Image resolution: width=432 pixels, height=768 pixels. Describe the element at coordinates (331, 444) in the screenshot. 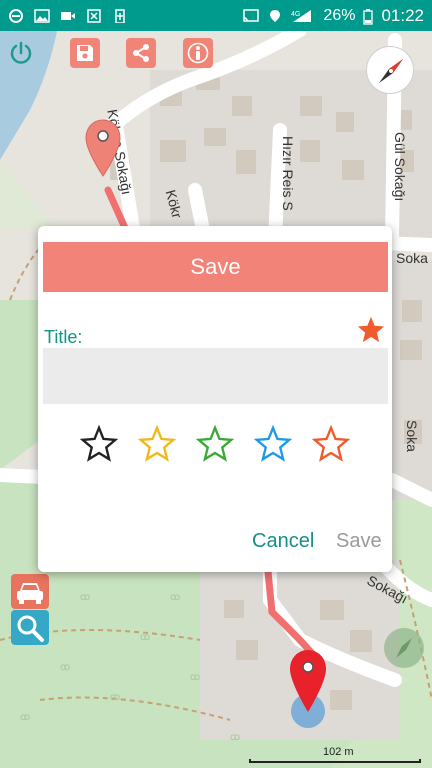

I see `star-orange-icon` at that location.